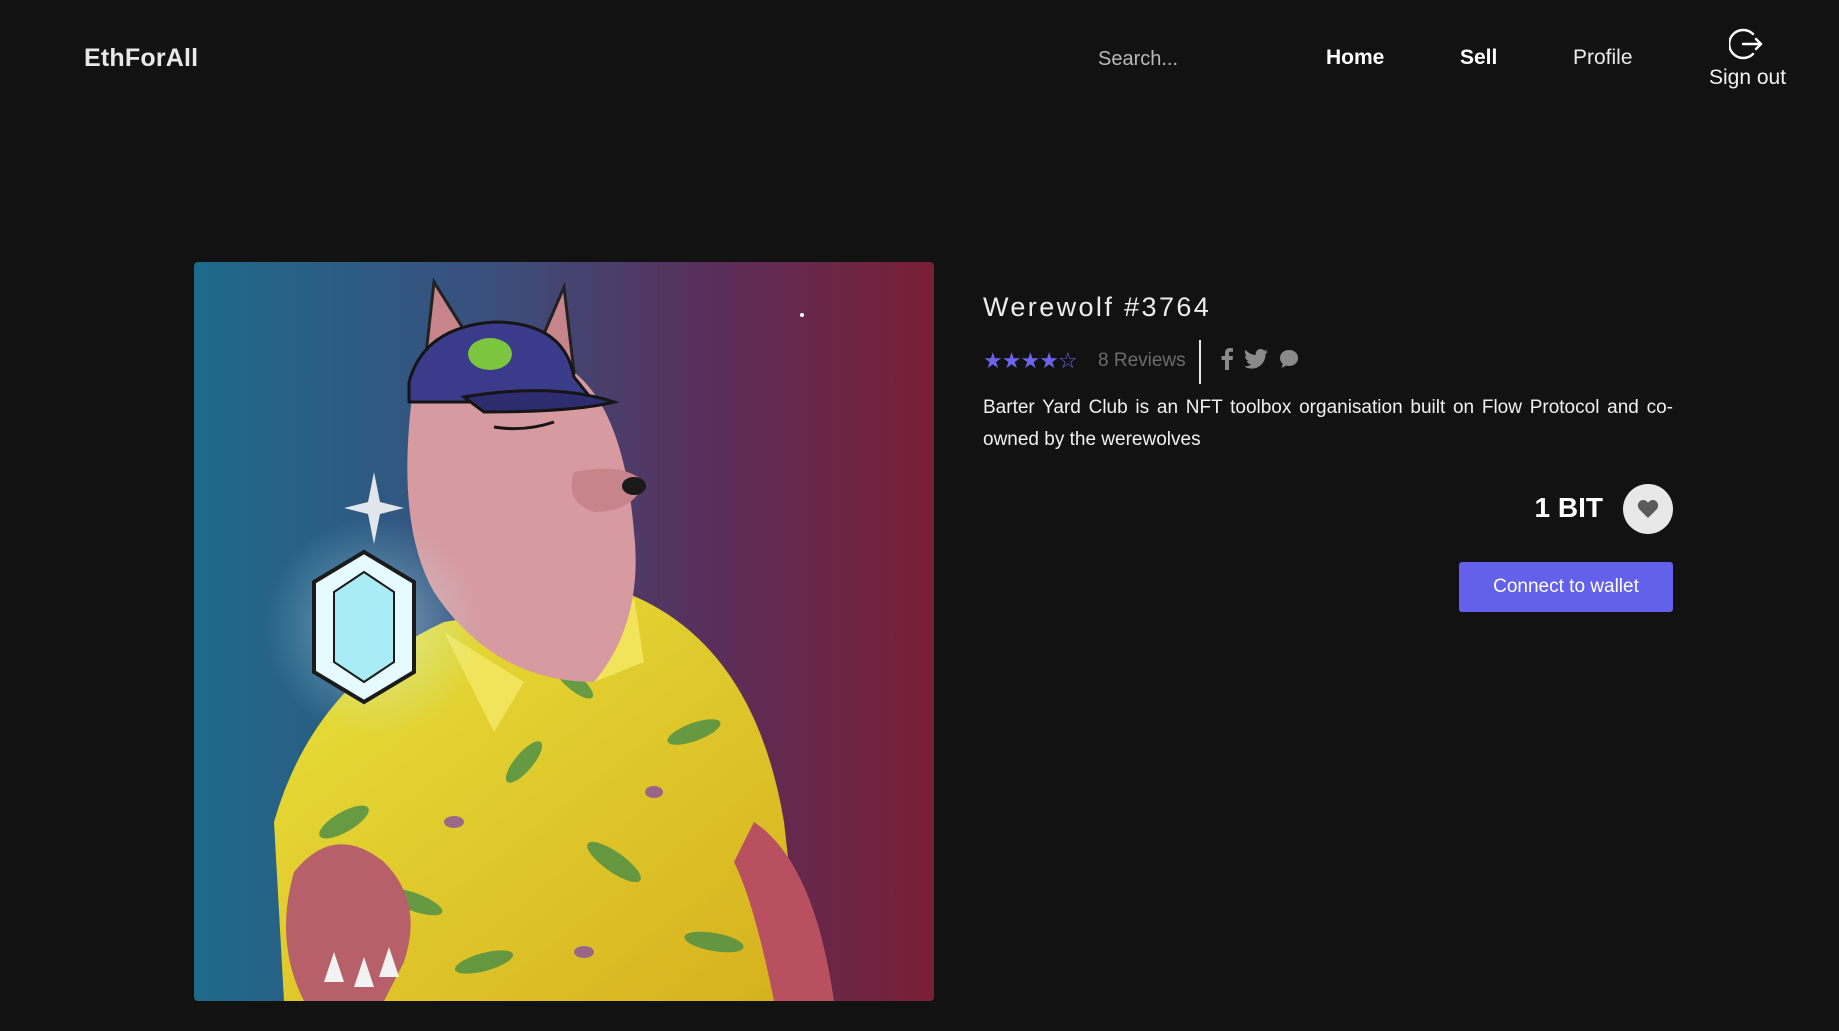  I want to click on star-rating: ★★★★☆, so click(1030, 361).